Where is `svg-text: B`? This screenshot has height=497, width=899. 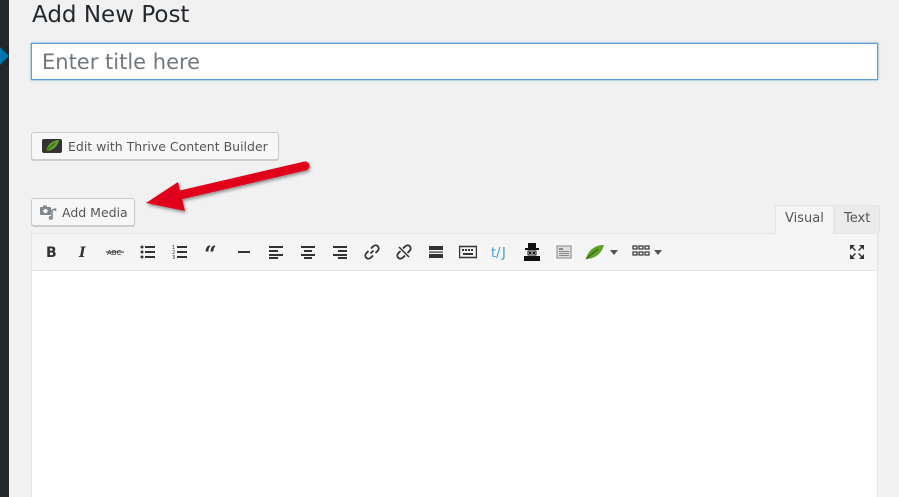 svg-text: B is located at coordinates (51, 252).